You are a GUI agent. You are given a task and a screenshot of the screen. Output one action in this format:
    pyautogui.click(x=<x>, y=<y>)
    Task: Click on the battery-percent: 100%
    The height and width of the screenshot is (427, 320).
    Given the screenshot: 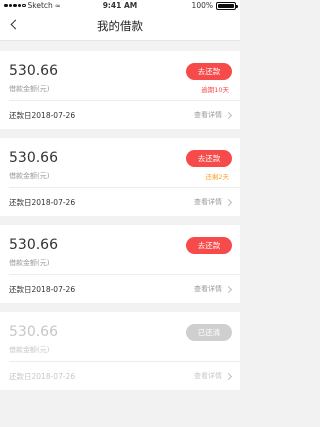 What is the action you would take?
    pyautogui.click(x=202, y=5)
    